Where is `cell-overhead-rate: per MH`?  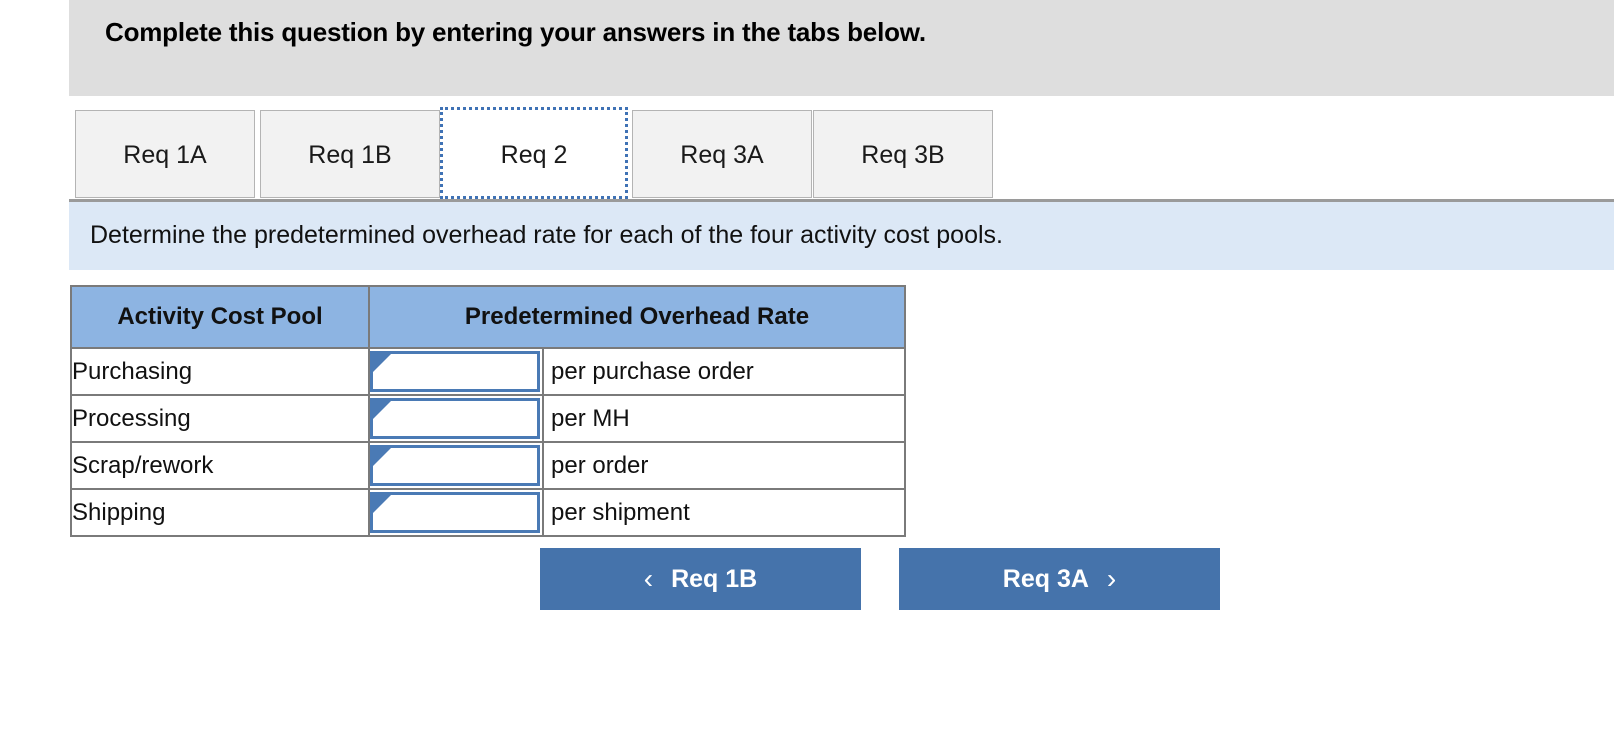 cell-overhead-rate: per MH is located at coordinates (637, 418).